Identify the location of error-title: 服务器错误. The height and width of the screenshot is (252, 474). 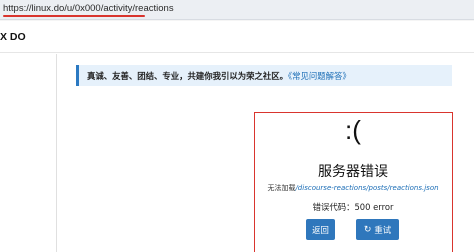
(353, 172).